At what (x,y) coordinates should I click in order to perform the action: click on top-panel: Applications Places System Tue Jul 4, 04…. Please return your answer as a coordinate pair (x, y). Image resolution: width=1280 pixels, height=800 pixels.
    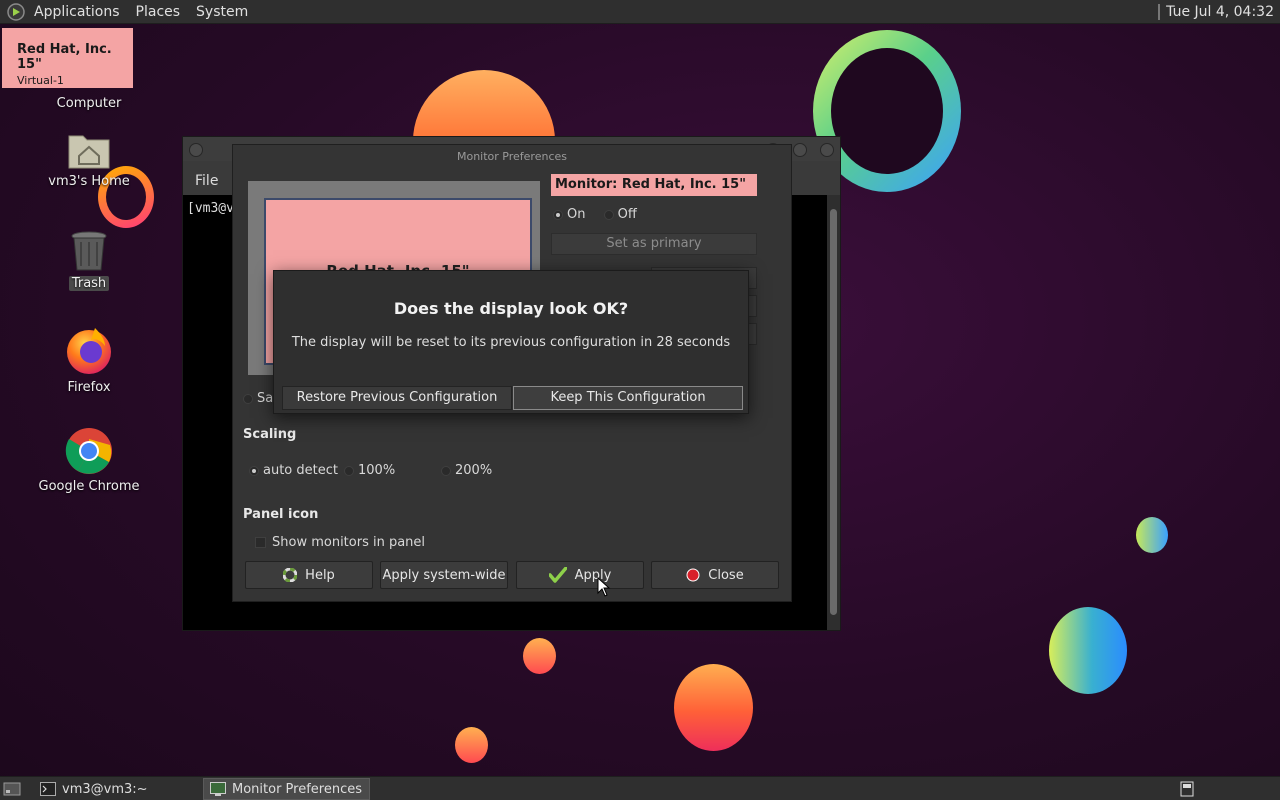
    Looking at the image, I should click on (640, 12).